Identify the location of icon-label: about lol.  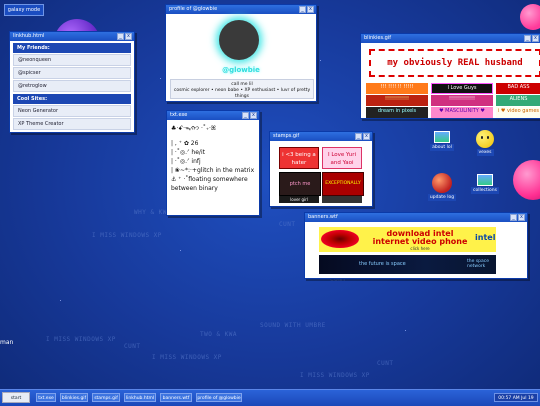
(442, 147).